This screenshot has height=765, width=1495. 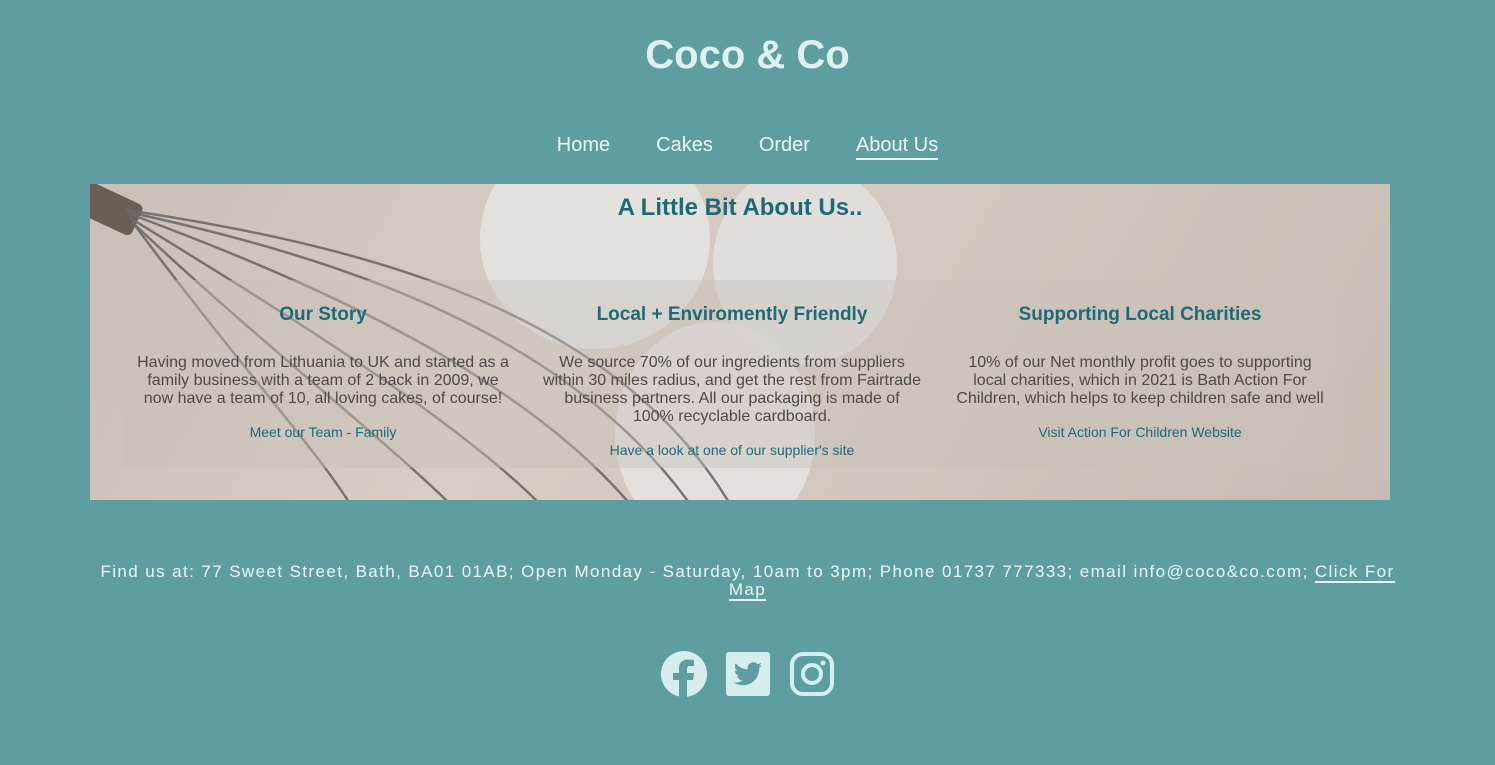 What do you see at coordinates (323, 432) in the screenshot?
I see `meet-team-link: Meet our Team - Family` at bounding box center [323, 432].